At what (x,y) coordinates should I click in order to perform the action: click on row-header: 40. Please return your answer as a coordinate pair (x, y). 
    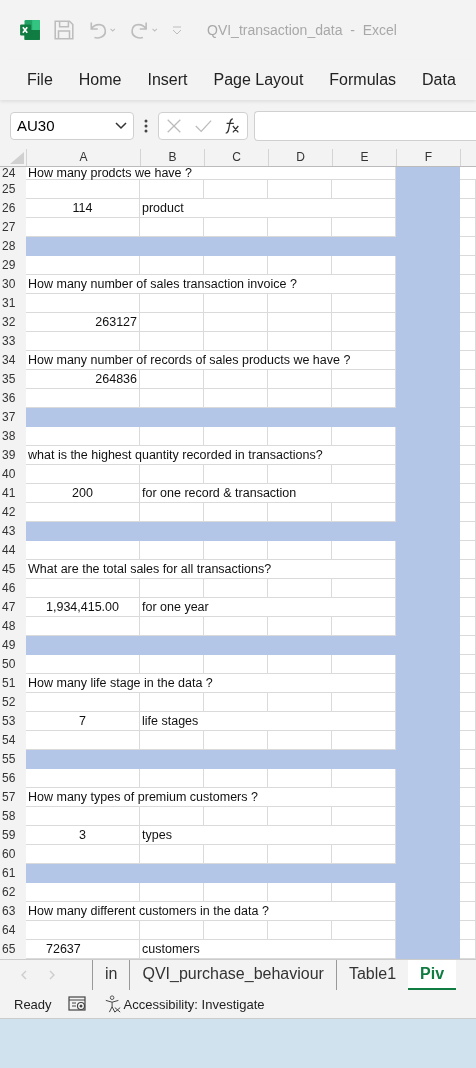
    Looking at the image, I should click on (13, 474).